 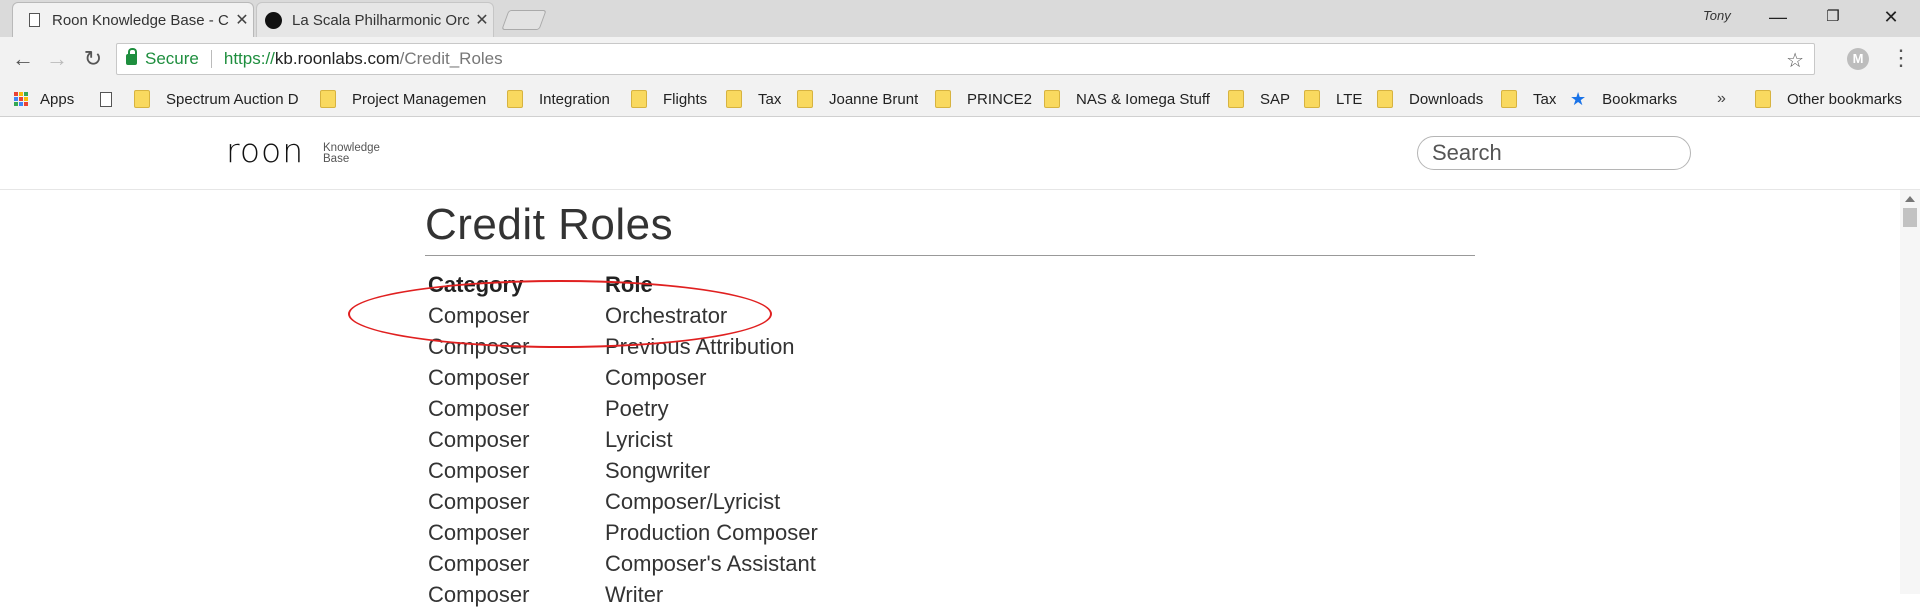 I want to click on role-cell: Songwriter, so click(x=658, y=470).